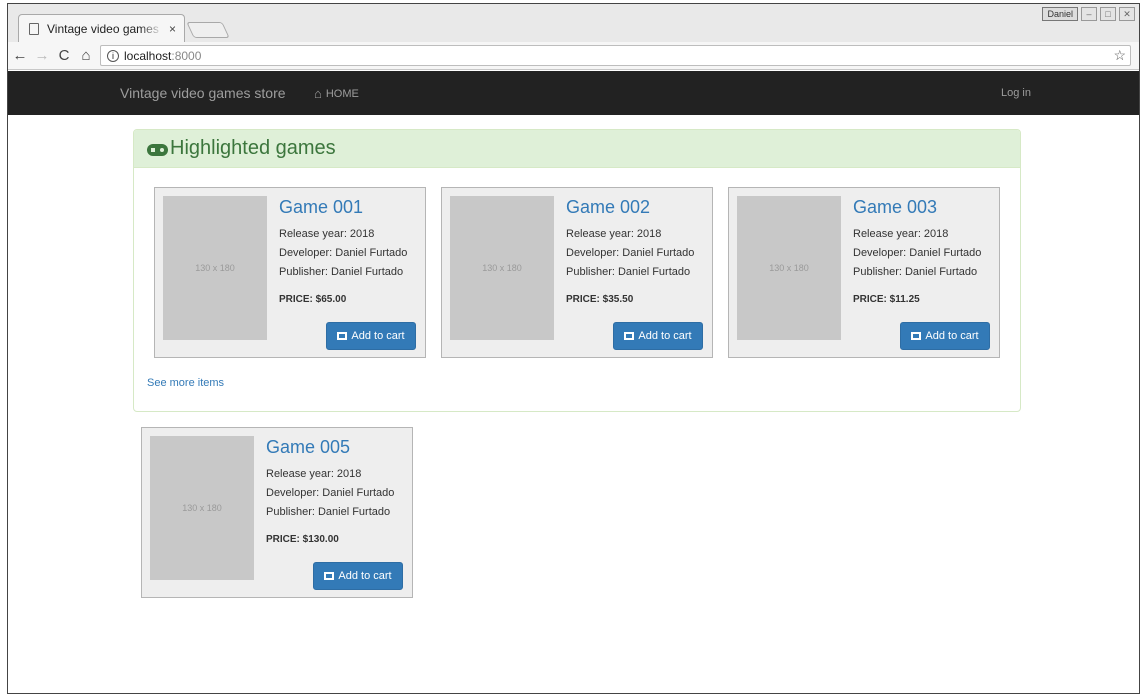 The image size is (1145, 697). I want to click on nav-home-label: HOME, so click(342, 93).